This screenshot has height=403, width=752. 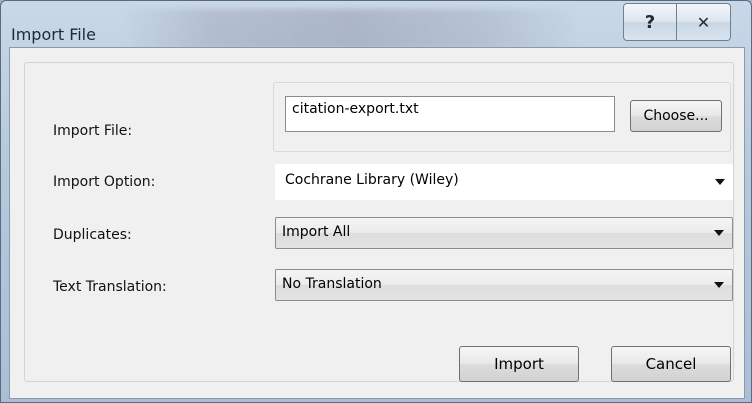 What do you see at coordinates (53, 34) in the screenshot?
I see `dialog-title: Import File` at bounding box center [53, 34].